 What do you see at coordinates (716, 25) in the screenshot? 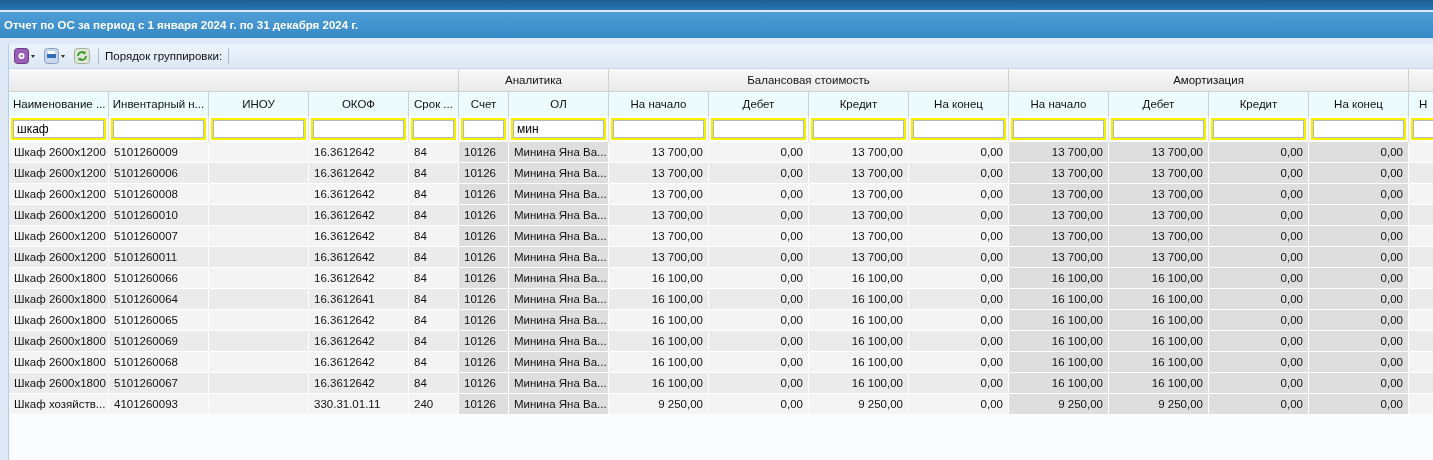
I see `window-title: Отчет по ОС за период с 1 января 2024 г. по 31 декабря 2024 г.` at bounding box center [716, 25].